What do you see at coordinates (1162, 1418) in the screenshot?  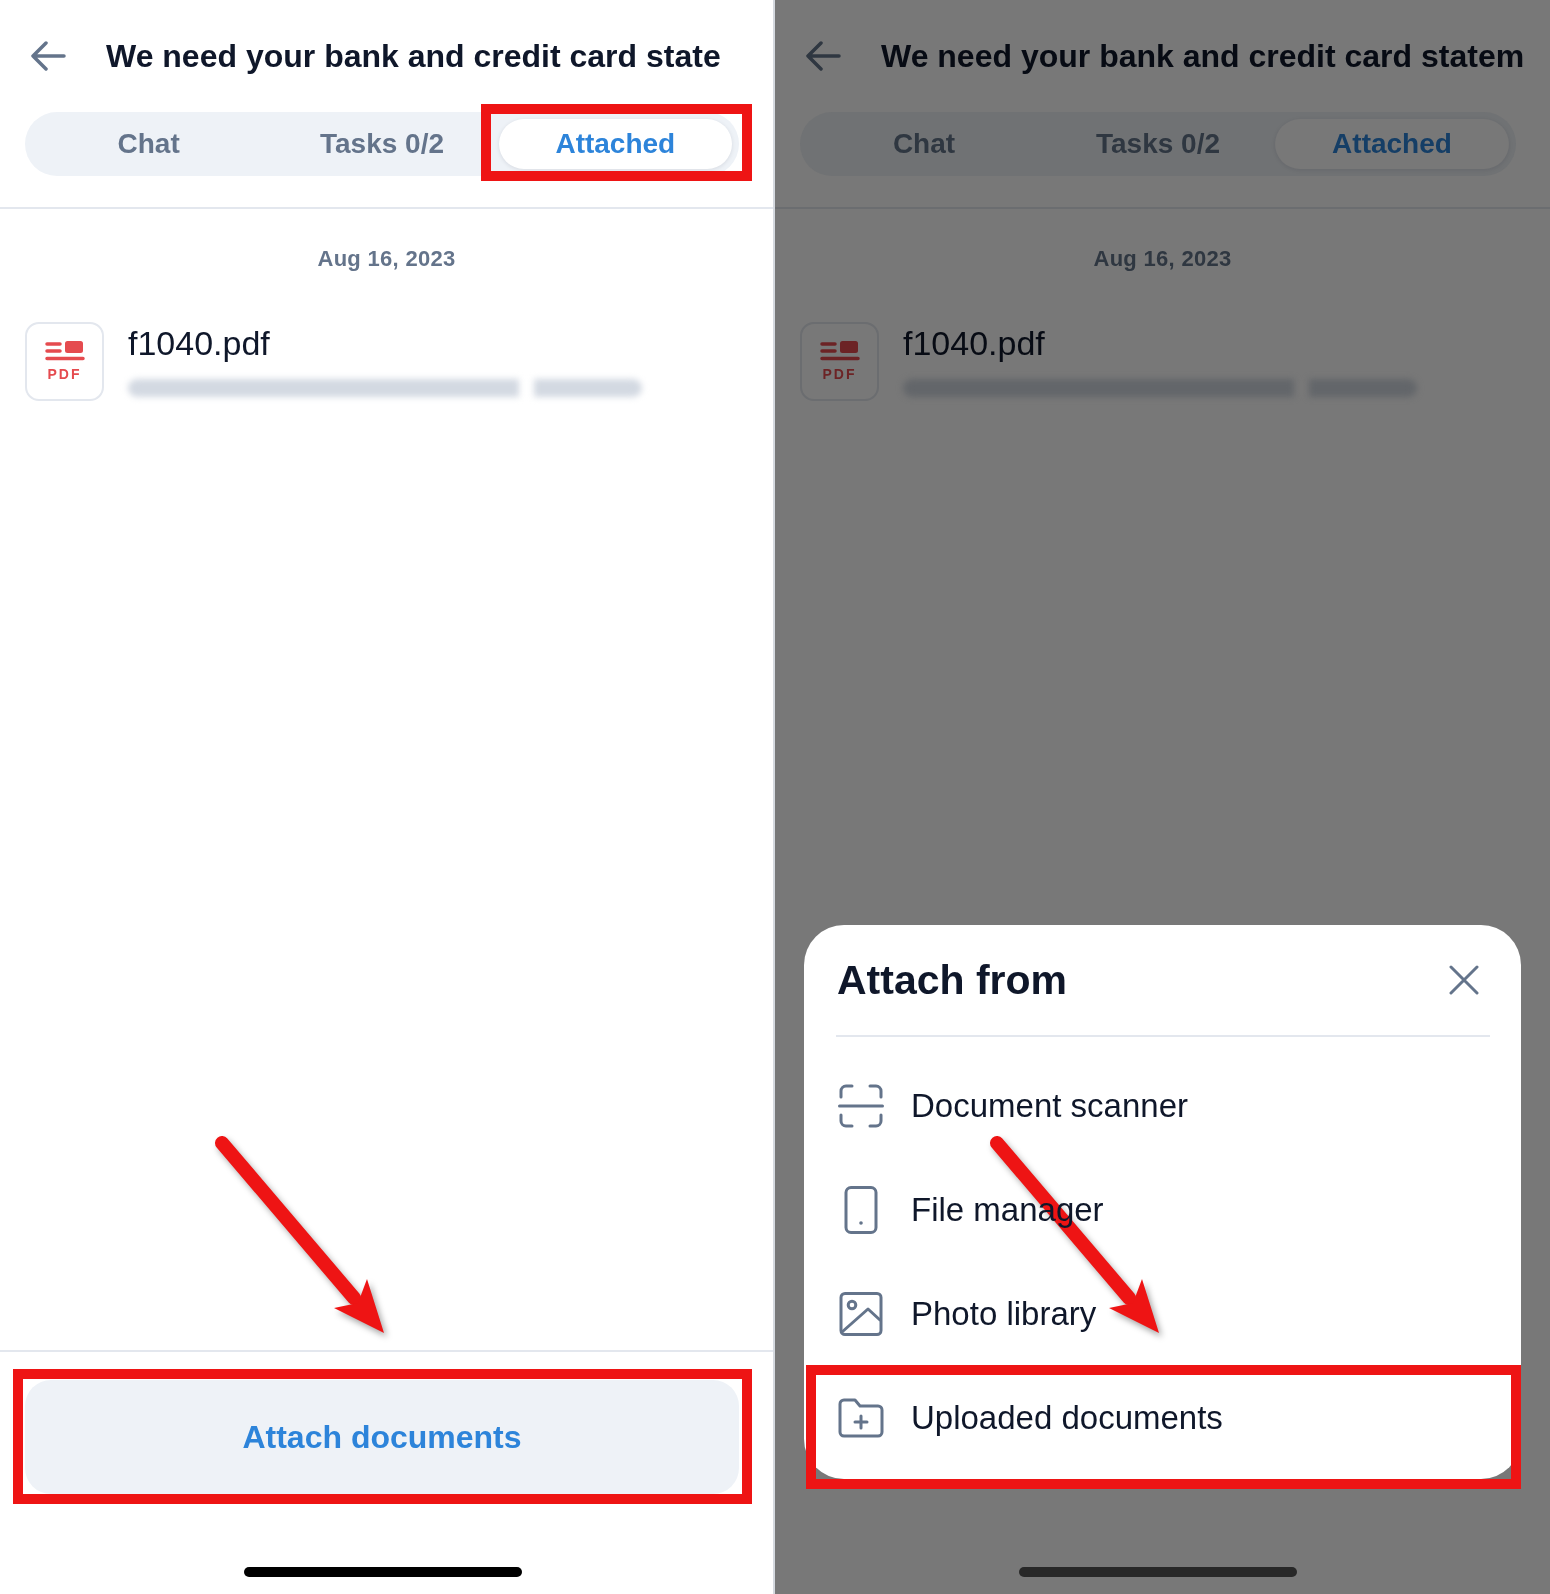 I see `attach-option: Uploaded documents` at bounding box center [1162, 1418].